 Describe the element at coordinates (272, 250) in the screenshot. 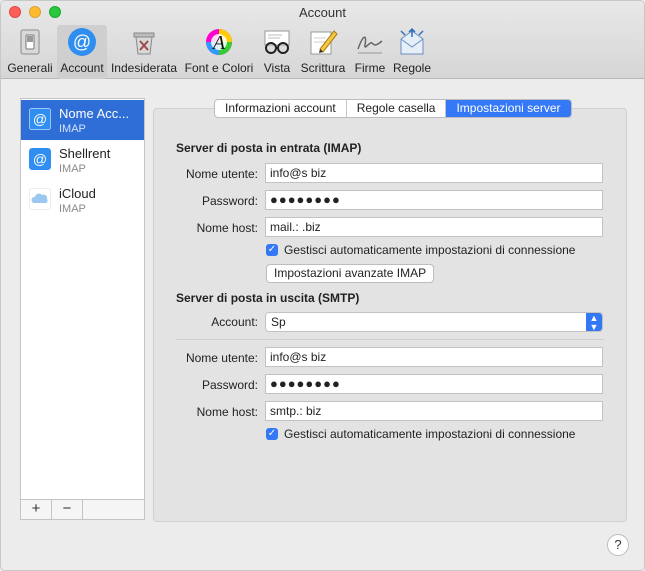

I see `incoming-auto-checkbox: ✓` at that location.